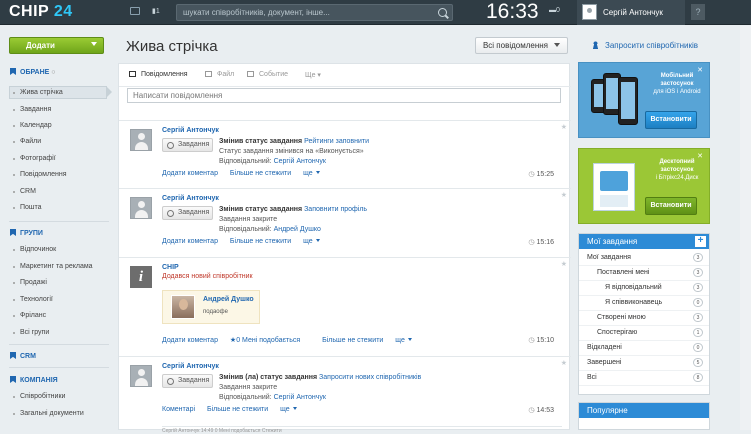  Describe the element at coordinates (644, 363) in the screenshot. I see `task-row: Завершені 5` at that location.